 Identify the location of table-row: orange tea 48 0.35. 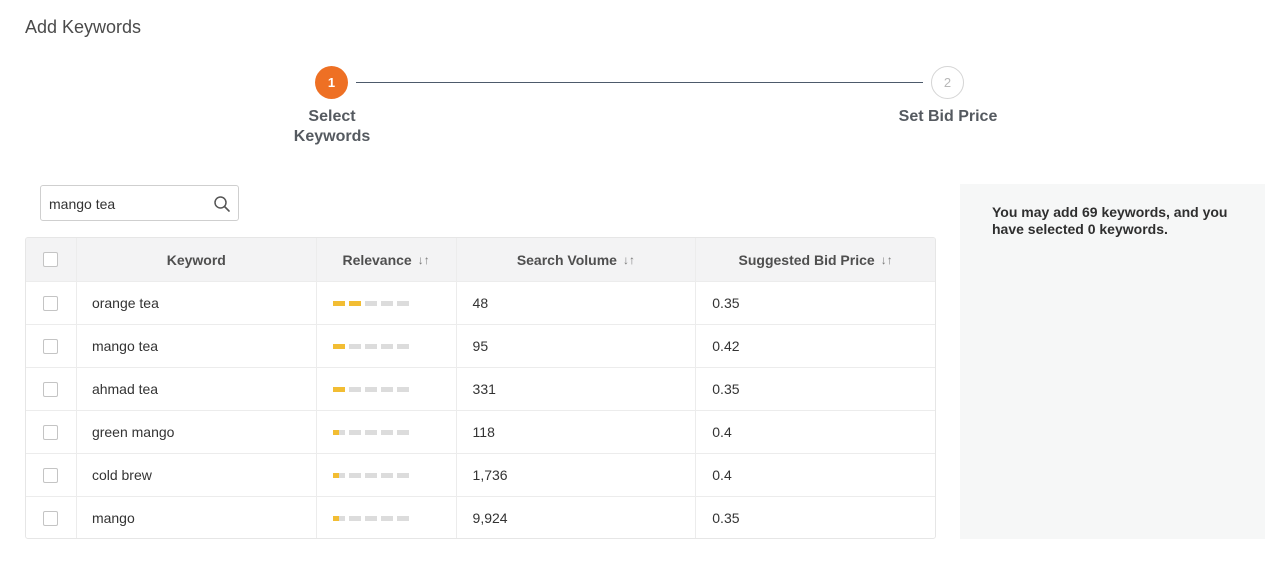
(480, 302).